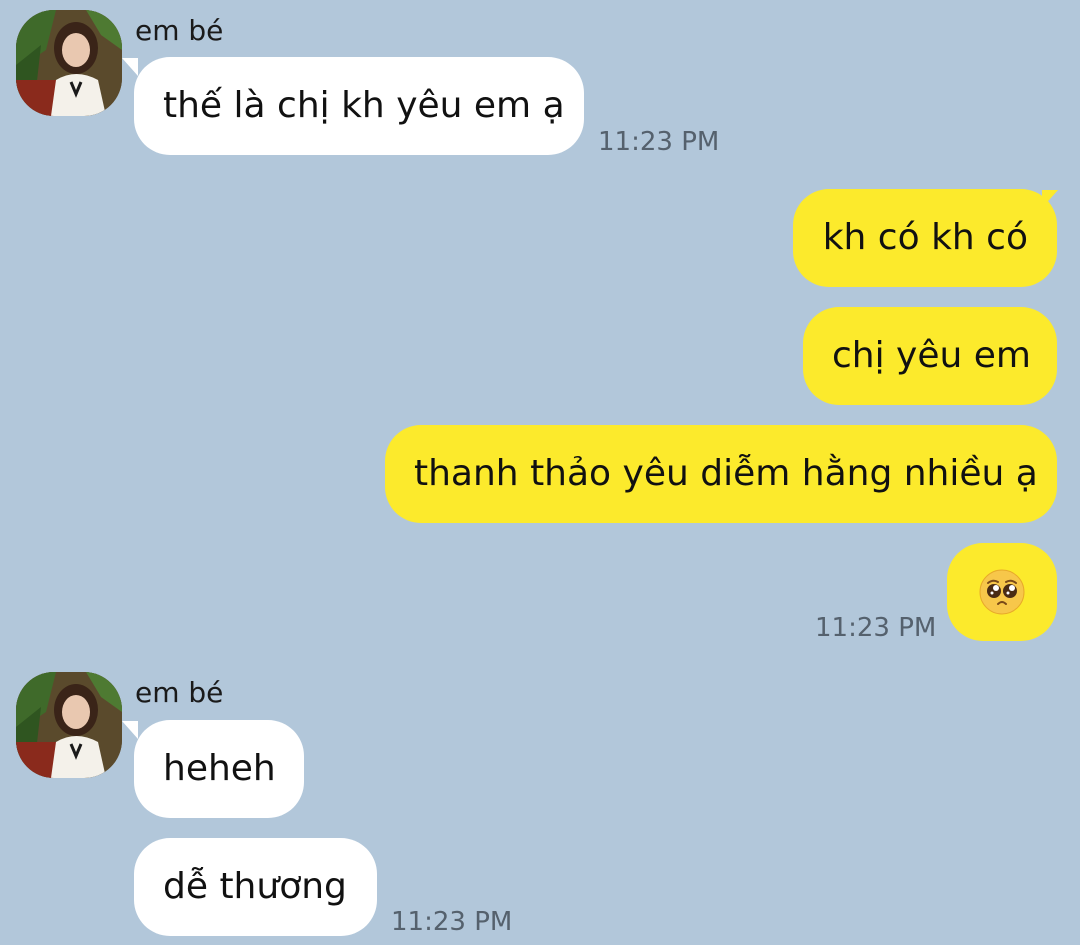  What do you see at coordinates (925, 238) in the screenshot?
I see `outgoing-message-bubble: kh có kh có` at bounding box center [925, 238].